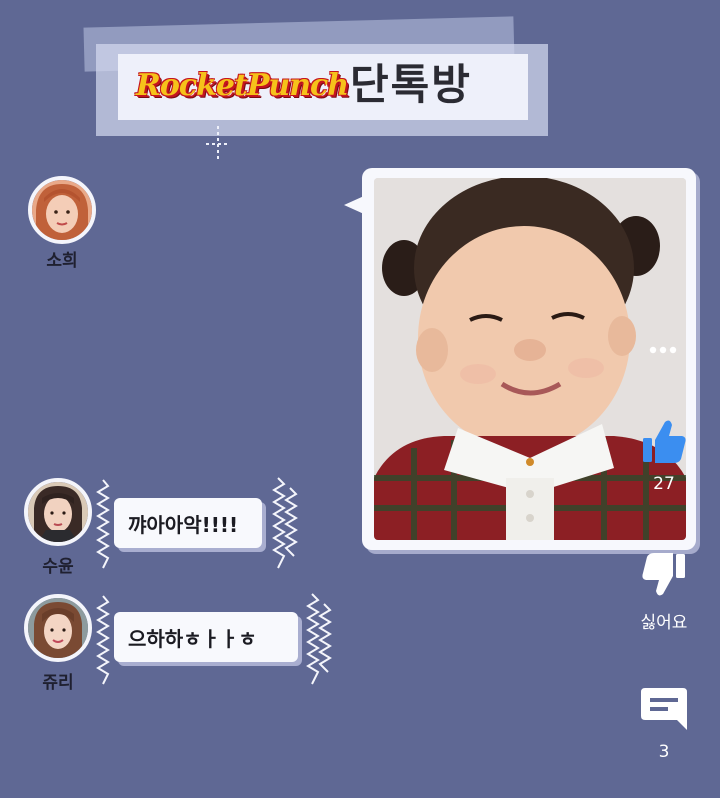 This screenshot has height=798, width=720. Describe the element at coordinates (663, 350) in the screenshot. I see `more-dots-icon` at that location.